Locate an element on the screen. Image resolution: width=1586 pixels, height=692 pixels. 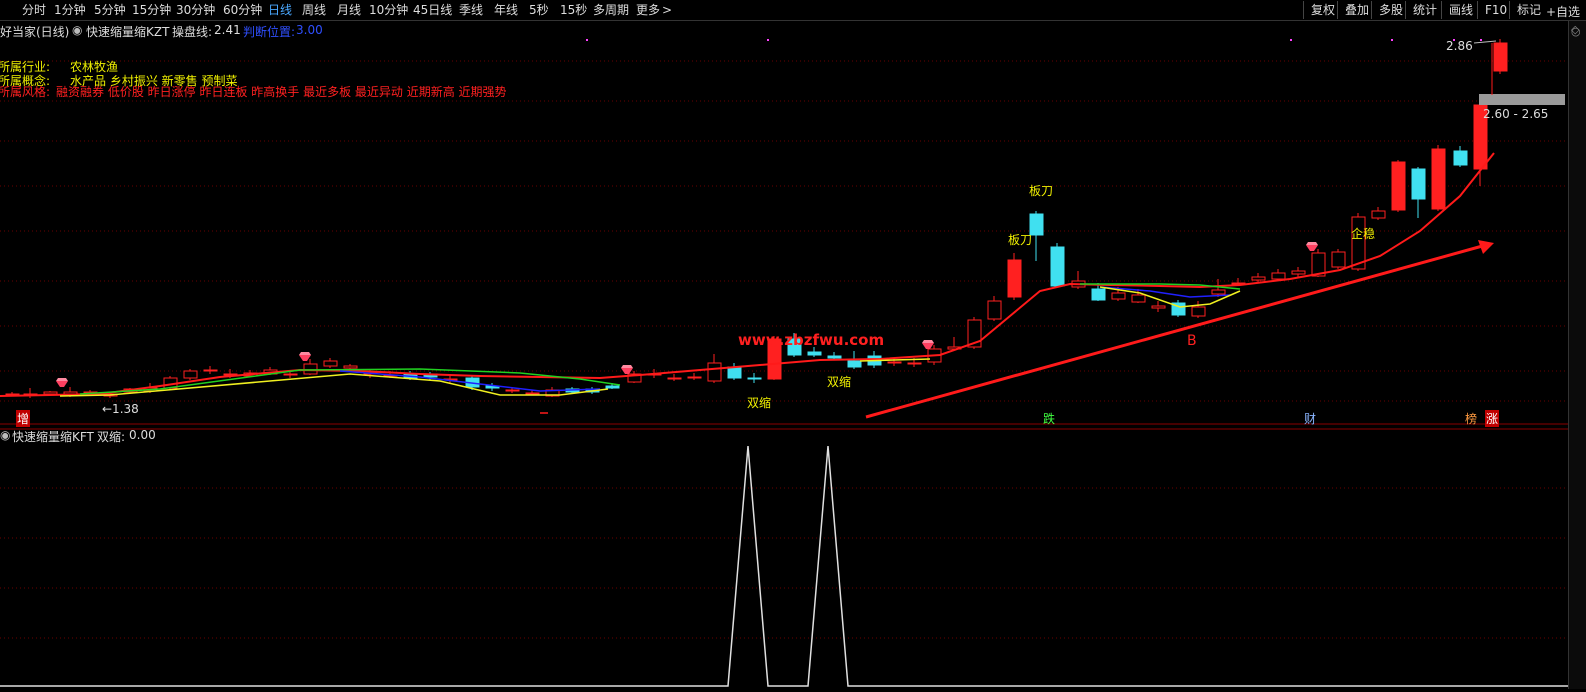
period-tab: 日线 is located at coordinates (280, 10).